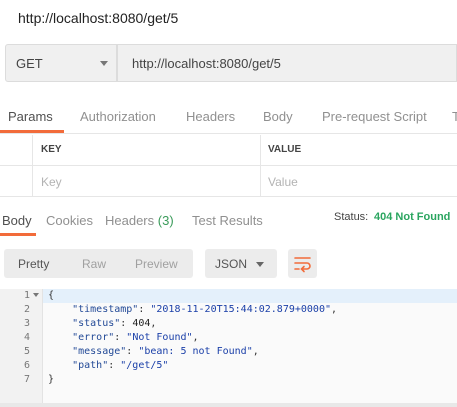  I want to click on view-preview-button: Preview, so click(156, 264).